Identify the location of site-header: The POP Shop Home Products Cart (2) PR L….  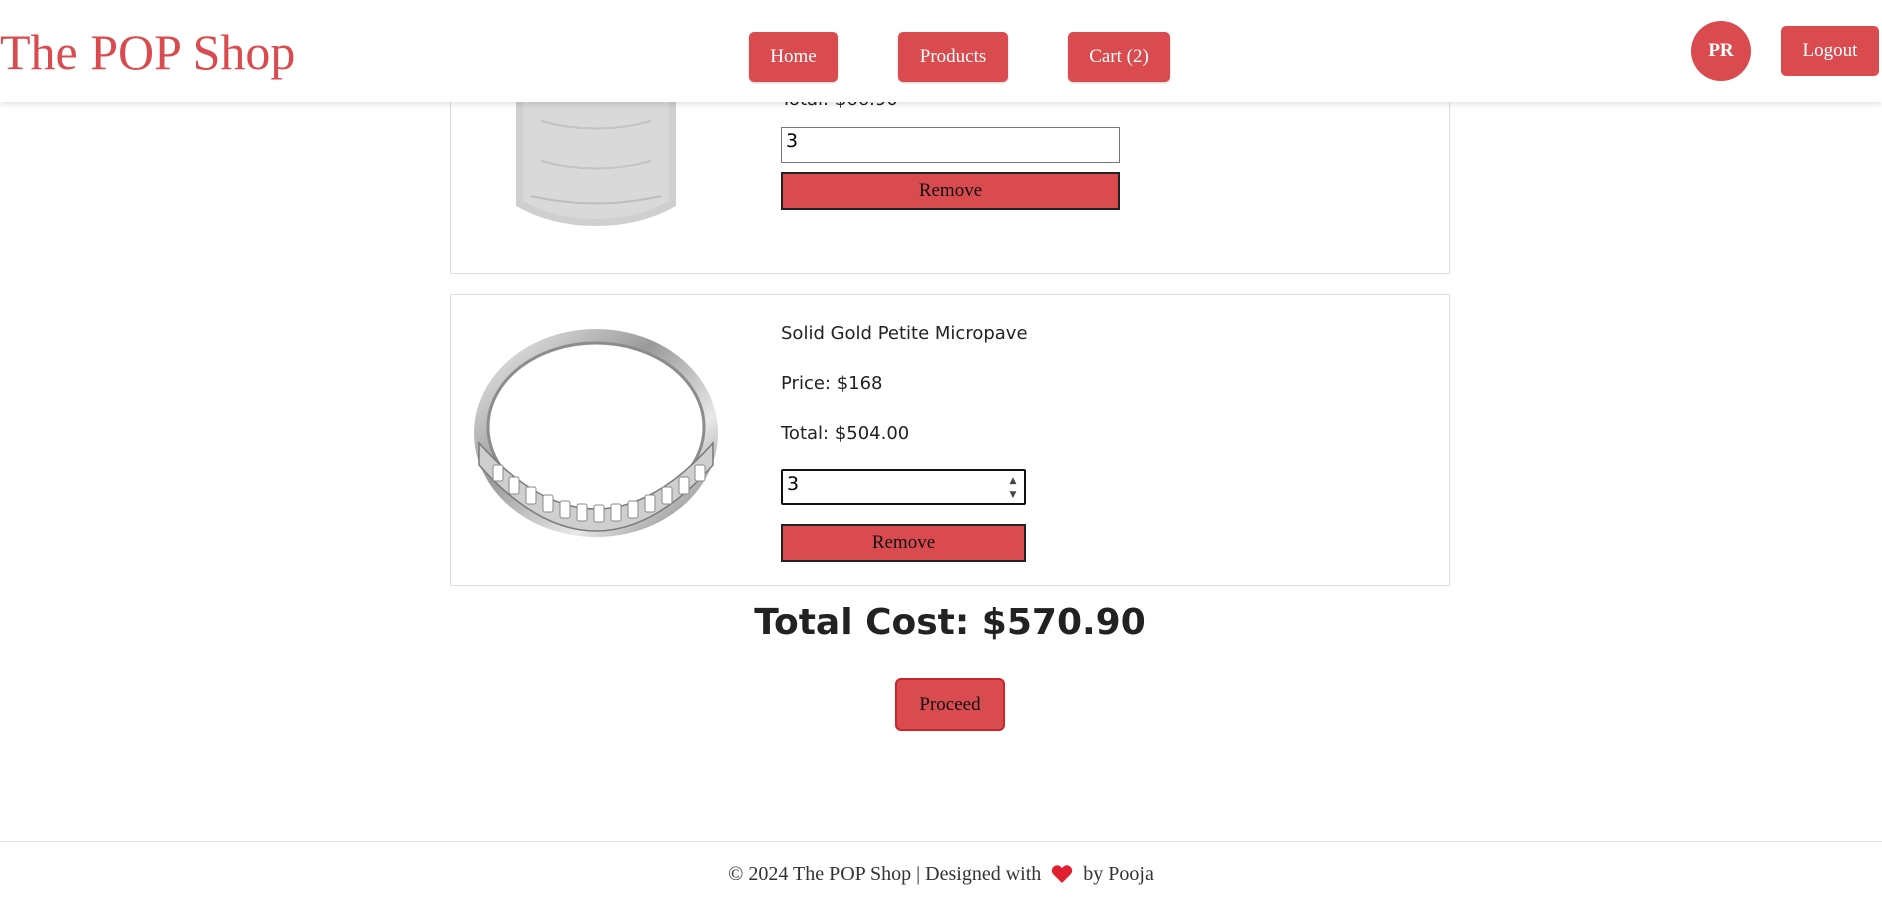
(941, 51).